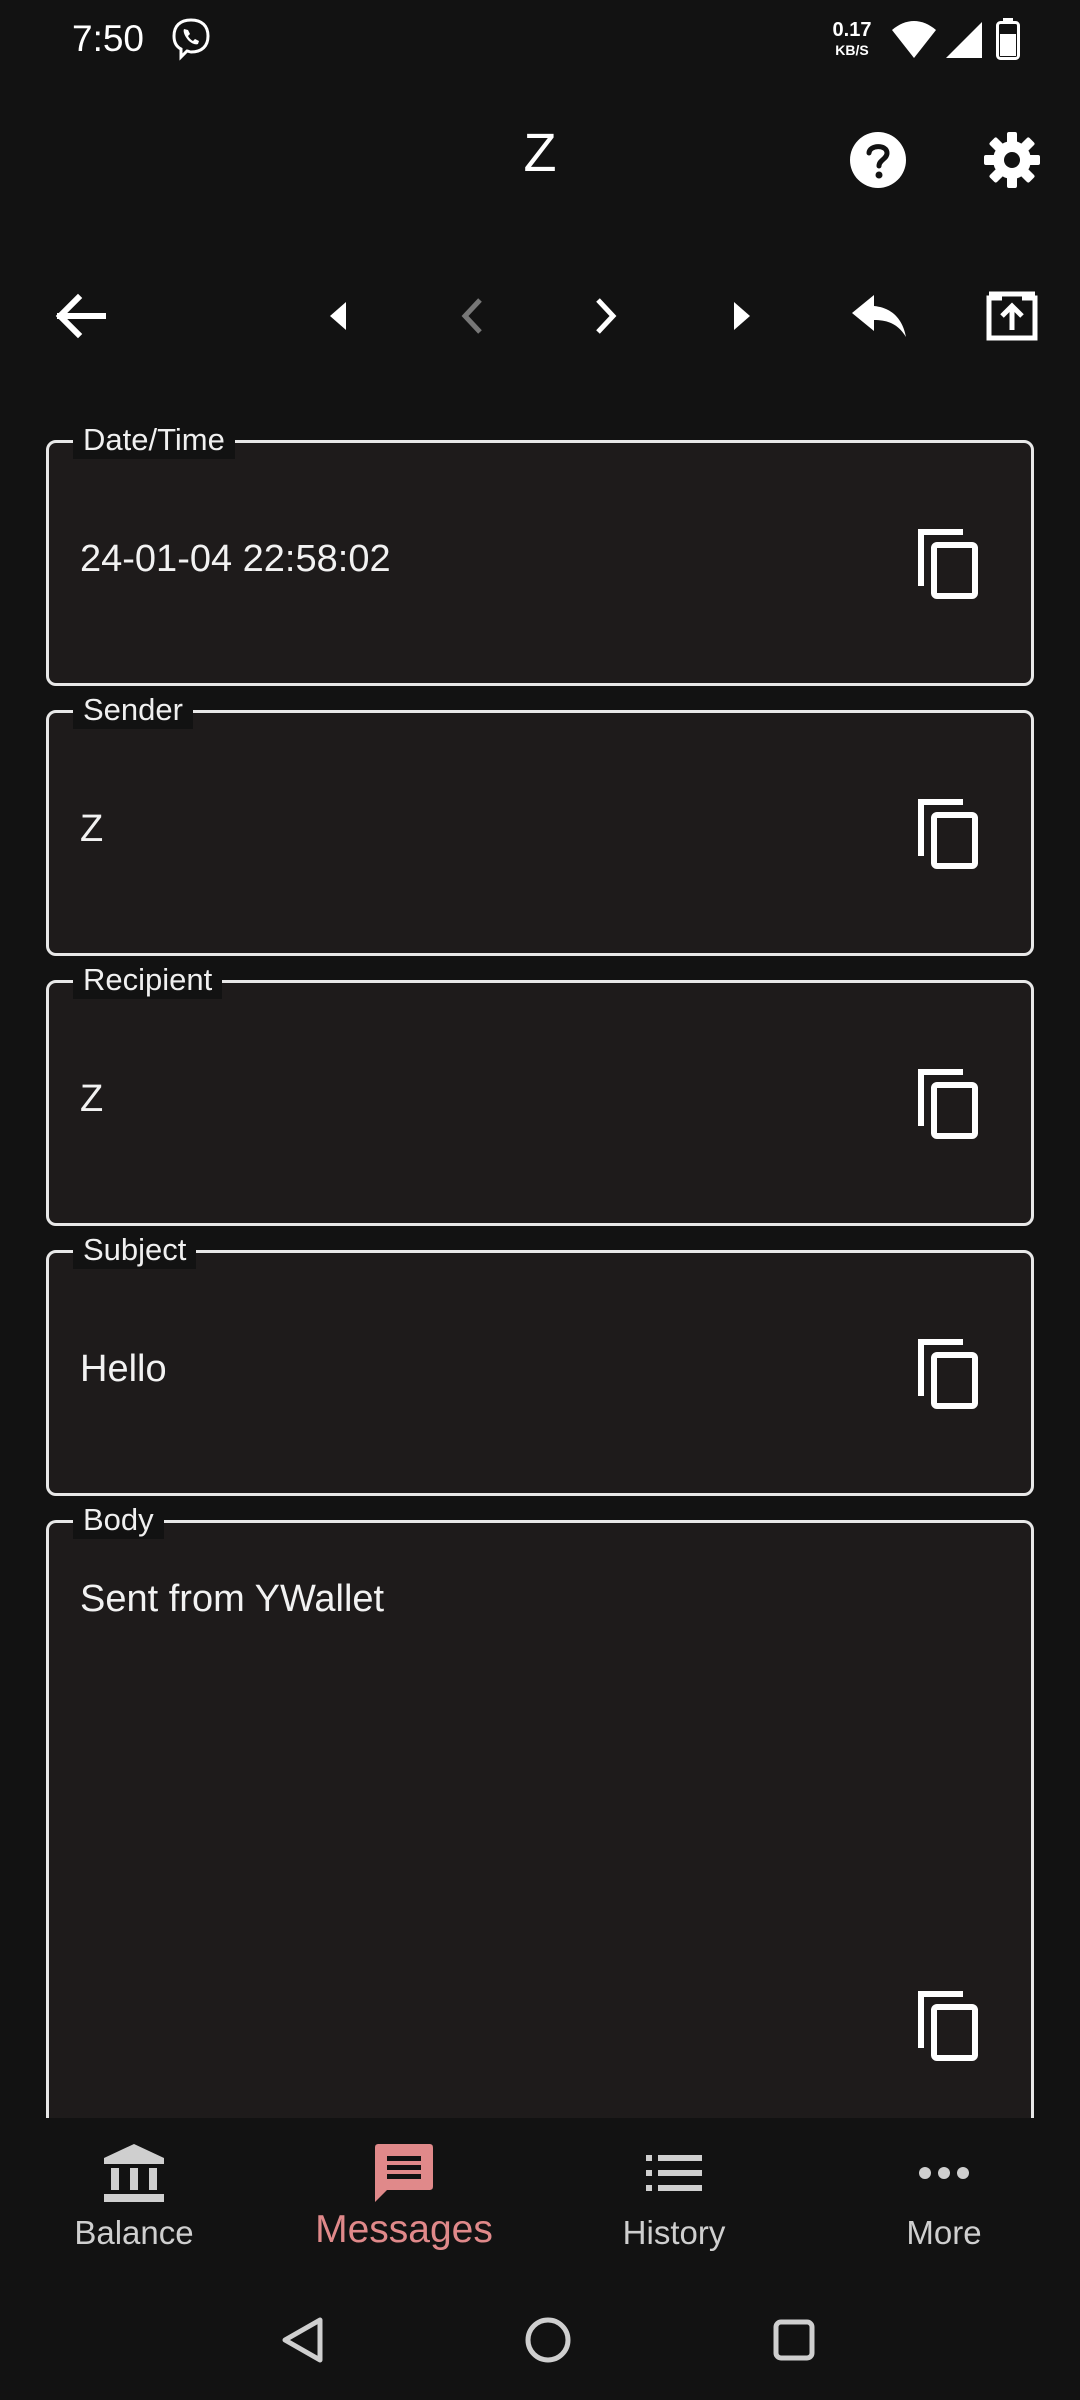 This screenshot has width=1080, height=2400. I want to click on system-navigation-bar, so click(540, 2344).